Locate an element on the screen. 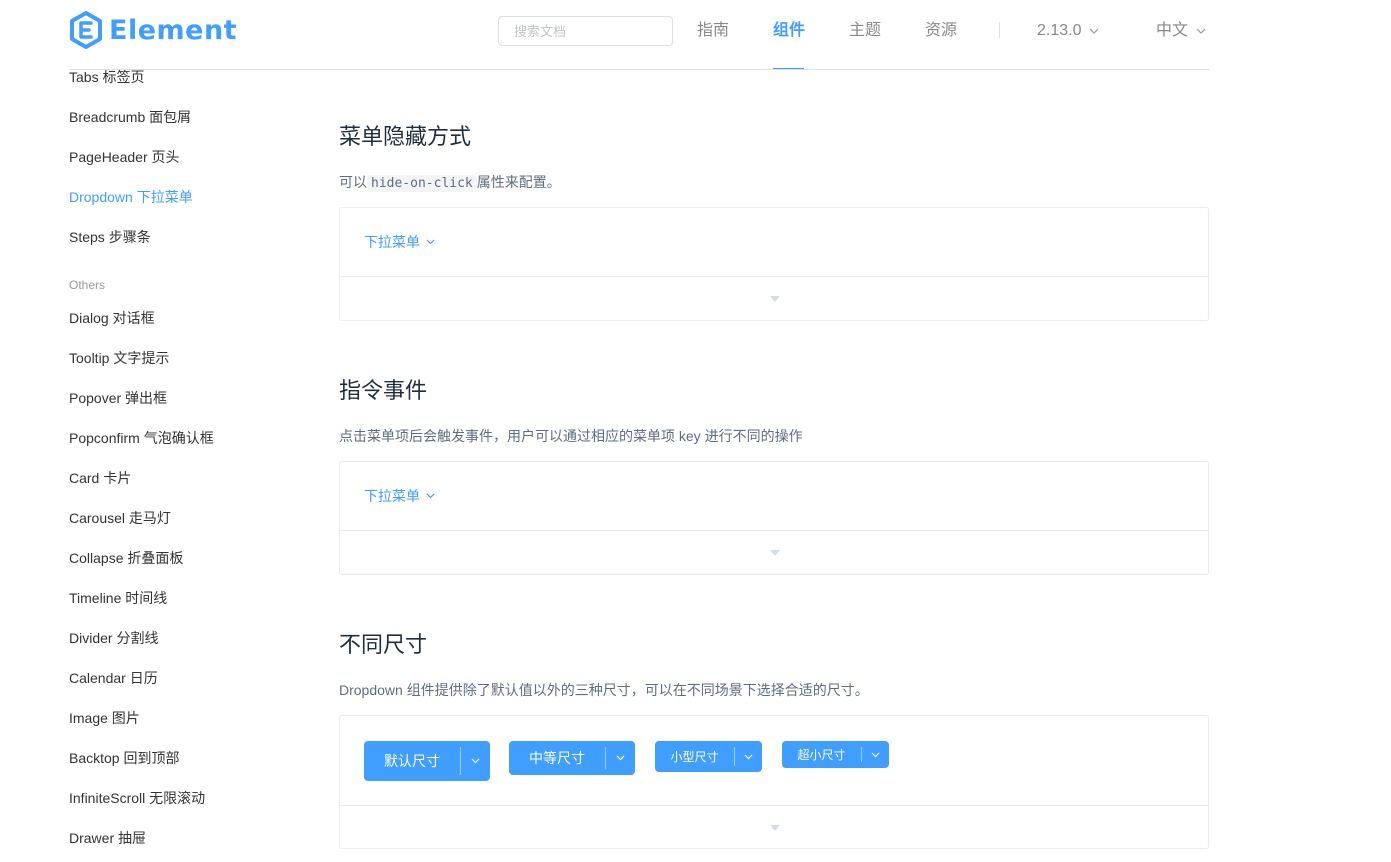  language-dropdown: 中文 is located at coordinates (1181, 31).